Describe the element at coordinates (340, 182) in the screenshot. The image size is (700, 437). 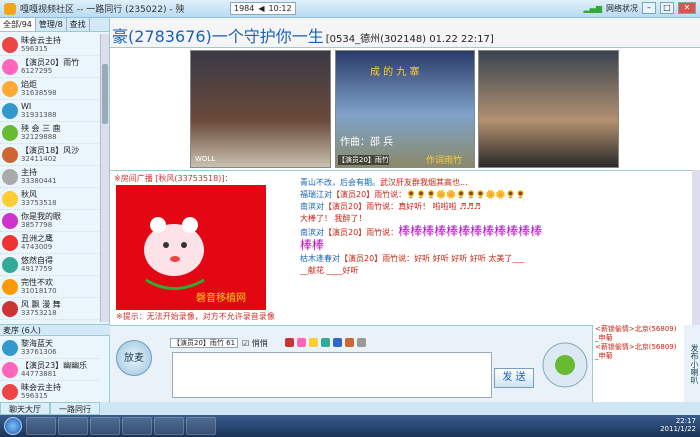
I see `chat-sender: 青山不改，后会有期。` at that location.